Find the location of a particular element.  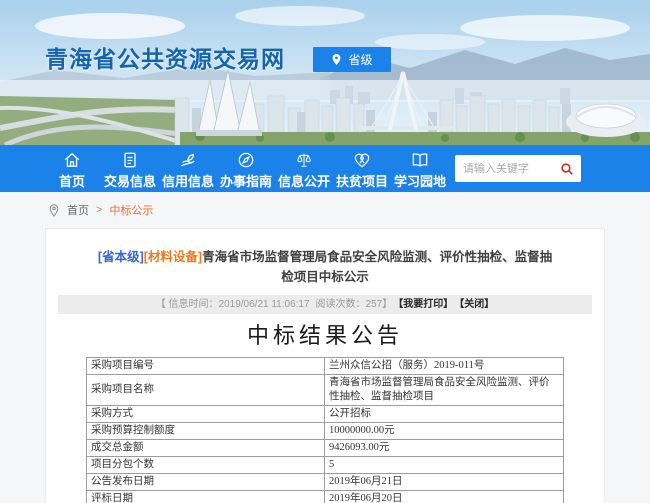

nav-item-label: 学习园地 is located at coordinates (420, 181).